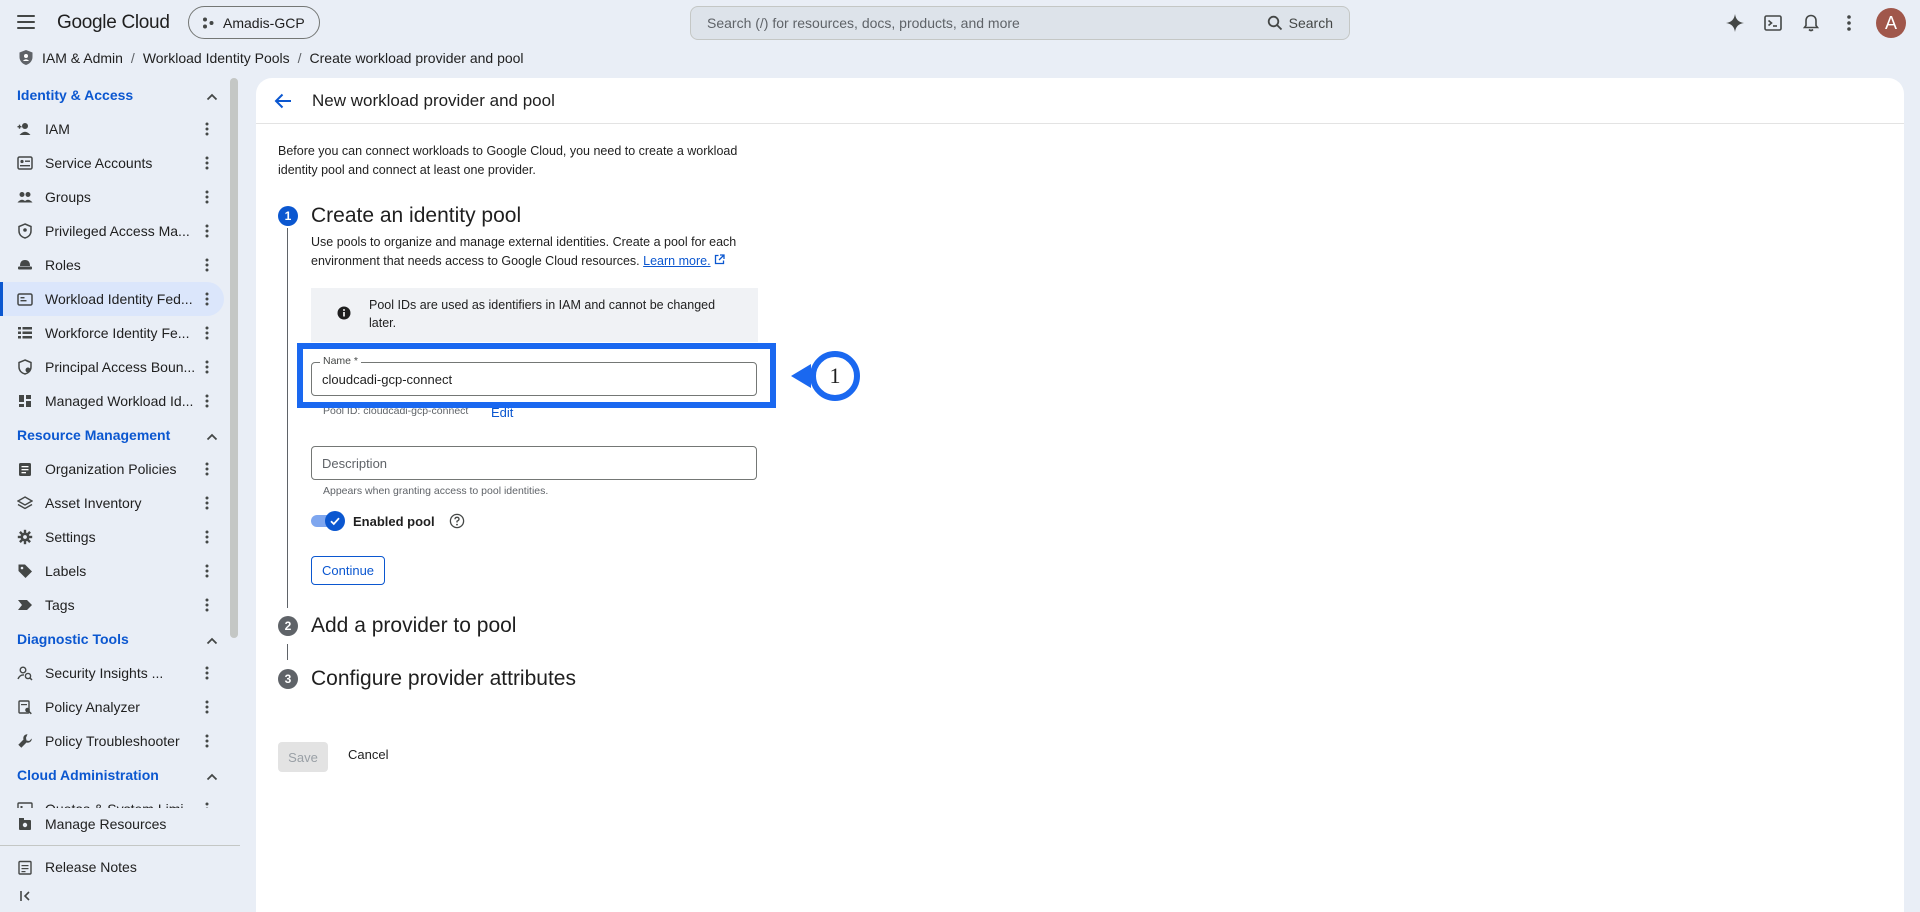 This screenshot has width=1920, height=912. Describe the element at coordinates (25, 333) in the screenshot. I see `list-icon` at that location.